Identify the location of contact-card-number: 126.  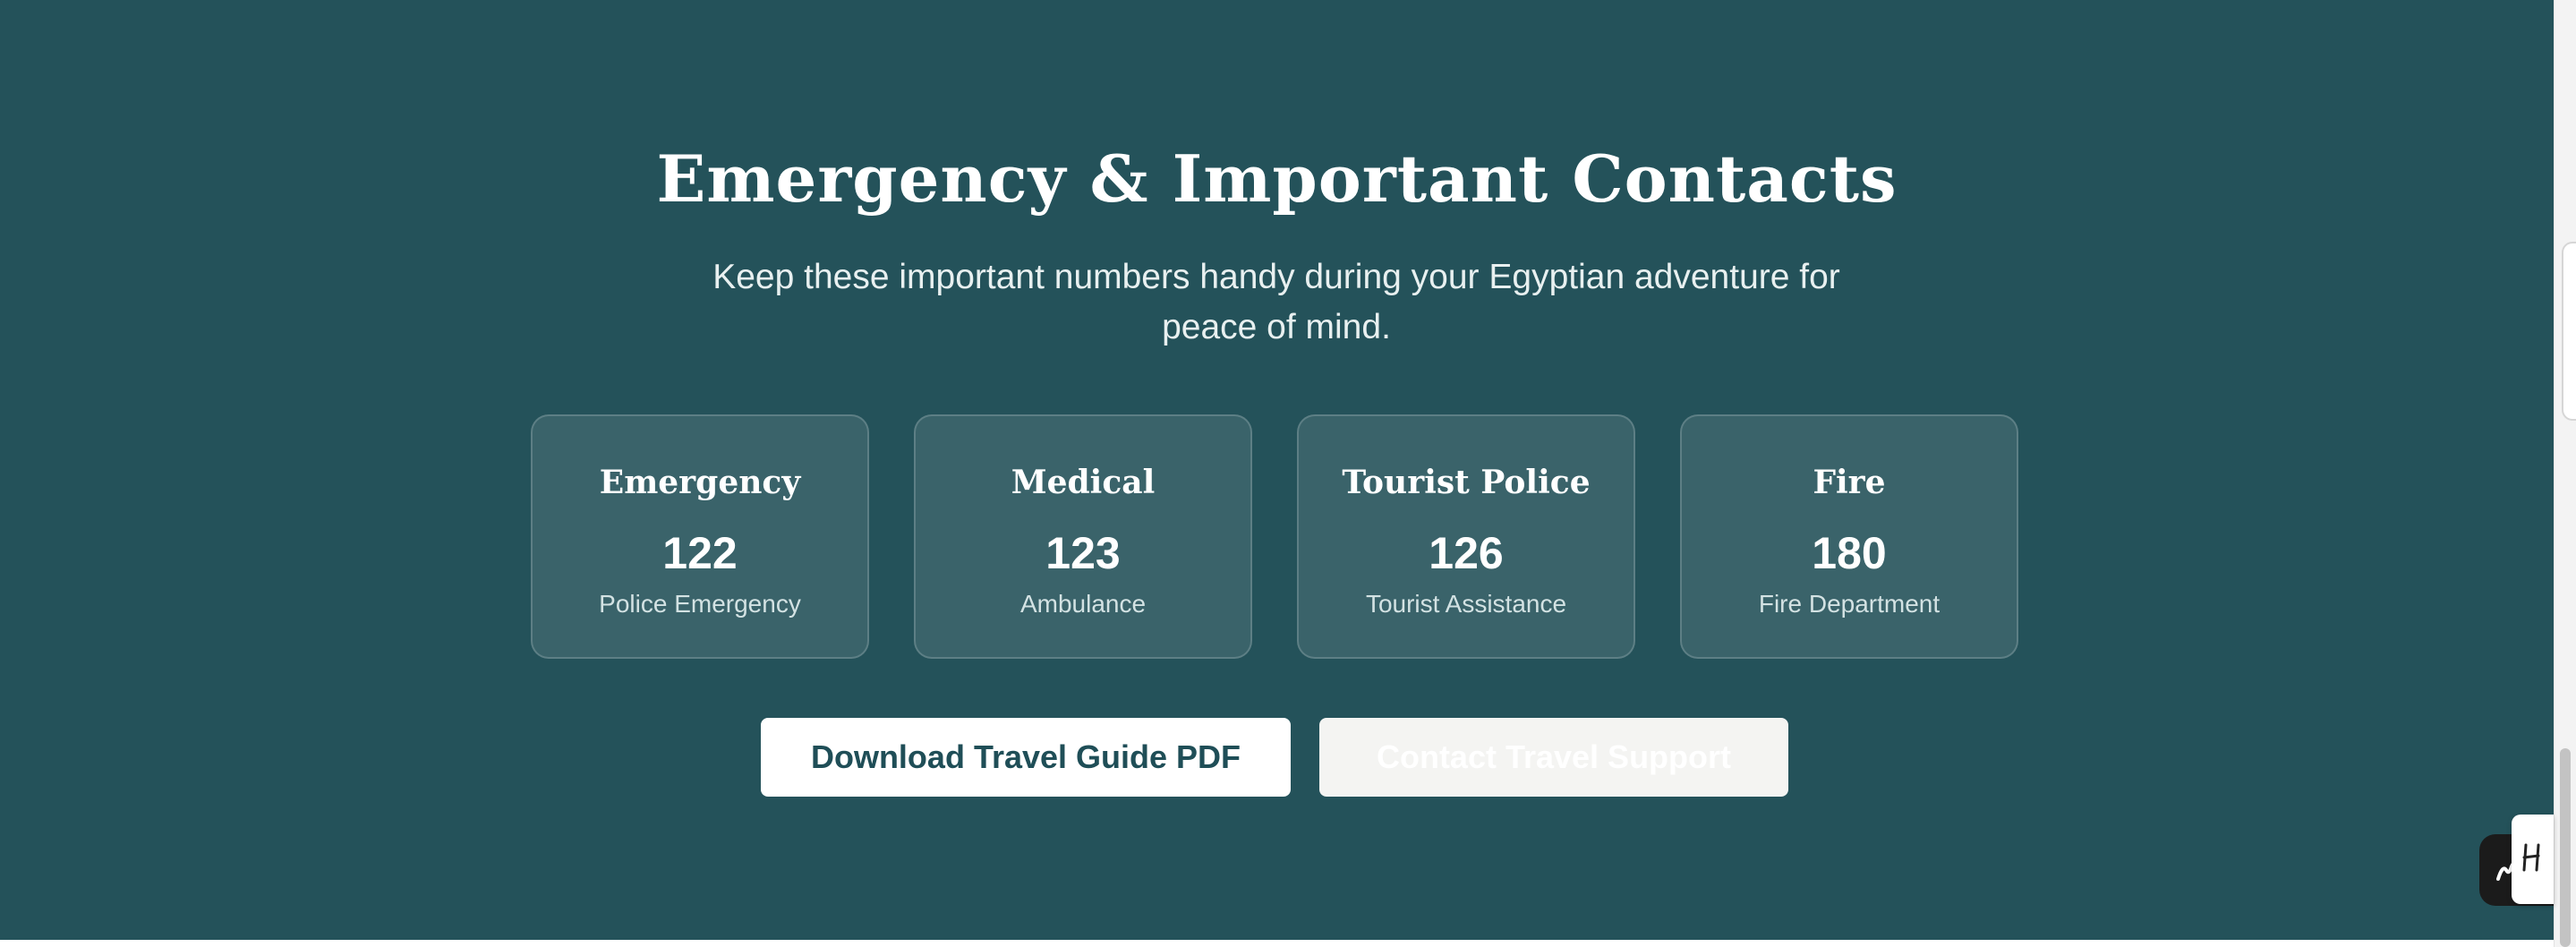
(1466, 553).